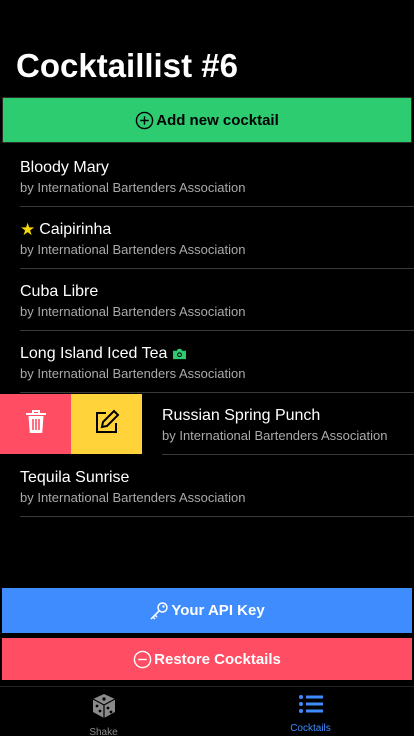  I want to click on plus-circle-icon, so click(144, 120).